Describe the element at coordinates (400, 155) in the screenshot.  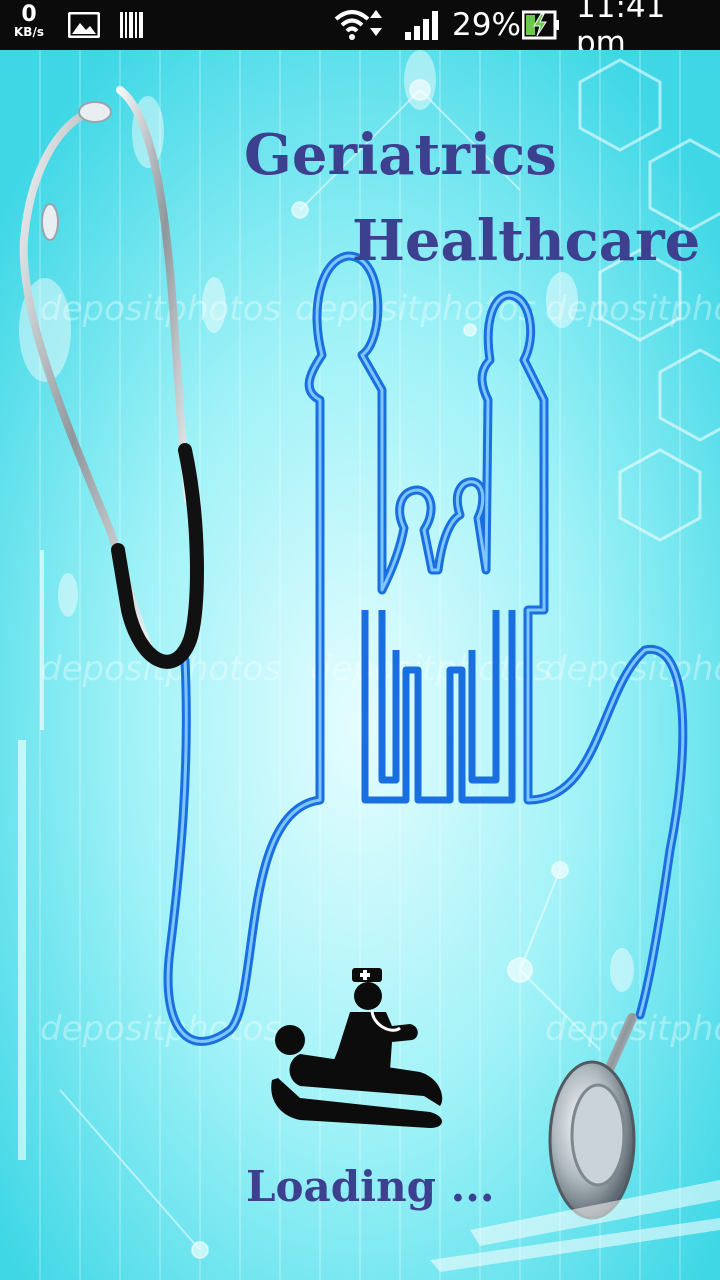
I see `app-title-line-1: Geriatrics` at that location.